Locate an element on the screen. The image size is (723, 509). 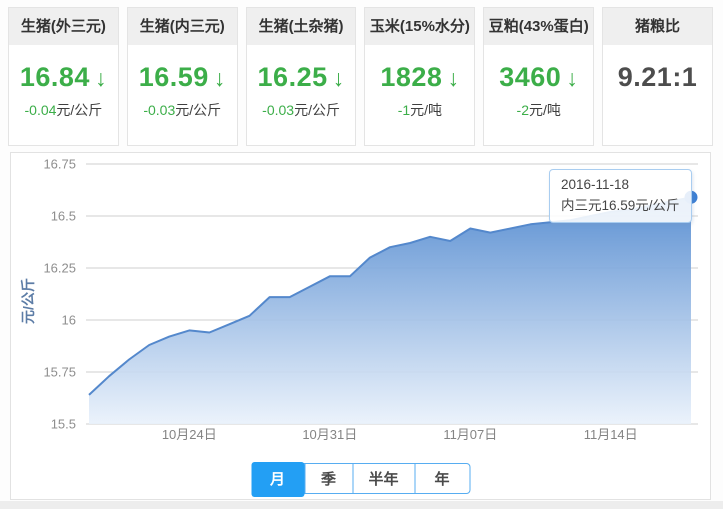
x-tick-label: 11月07日 is located at coordinates (470, 434).